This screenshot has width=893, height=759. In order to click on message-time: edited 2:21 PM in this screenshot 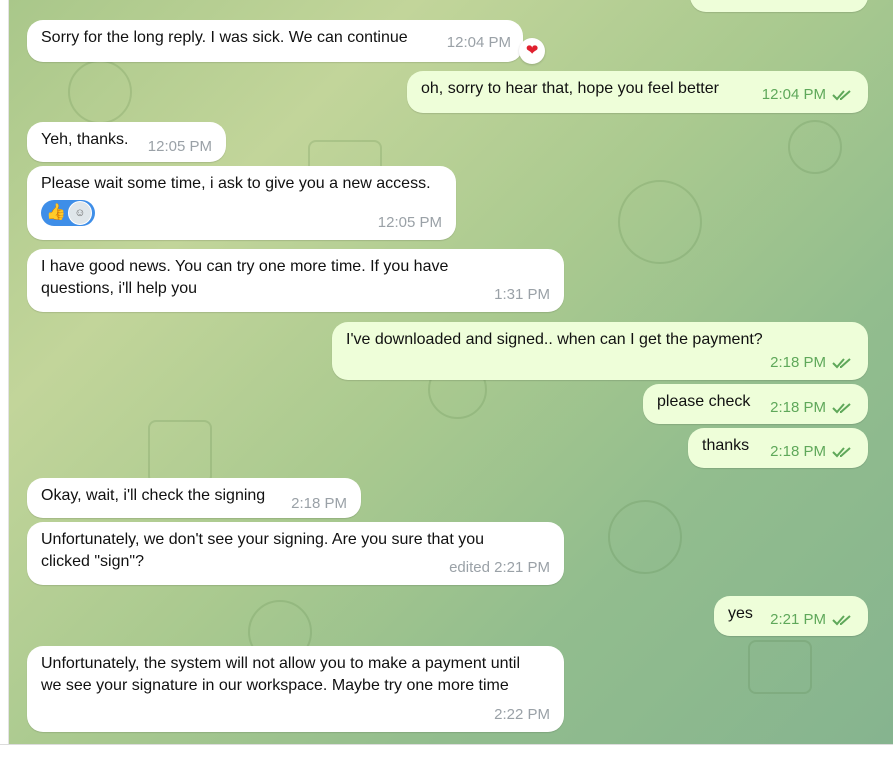, I will do `click(499, 567)`.